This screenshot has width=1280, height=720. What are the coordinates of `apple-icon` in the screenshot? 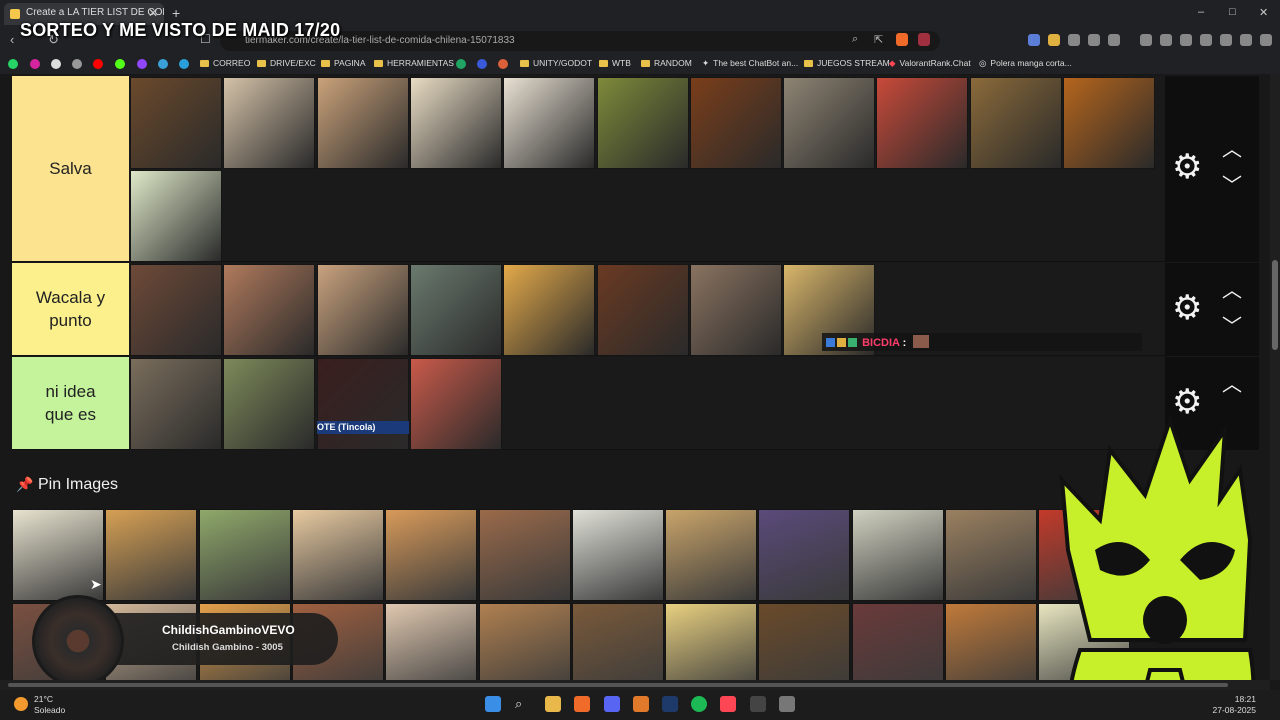 It's located at (77, 64).